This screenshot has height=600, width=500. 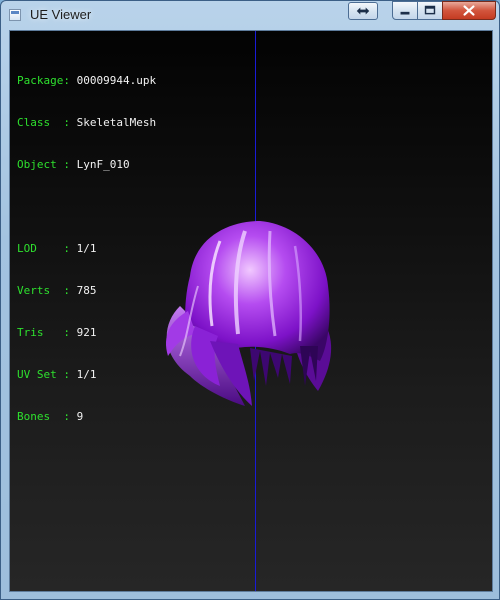 What do you see at coordinates (15, 15) in the screenshot?
I see `app-window-icon` at bounding box center [15, 15].